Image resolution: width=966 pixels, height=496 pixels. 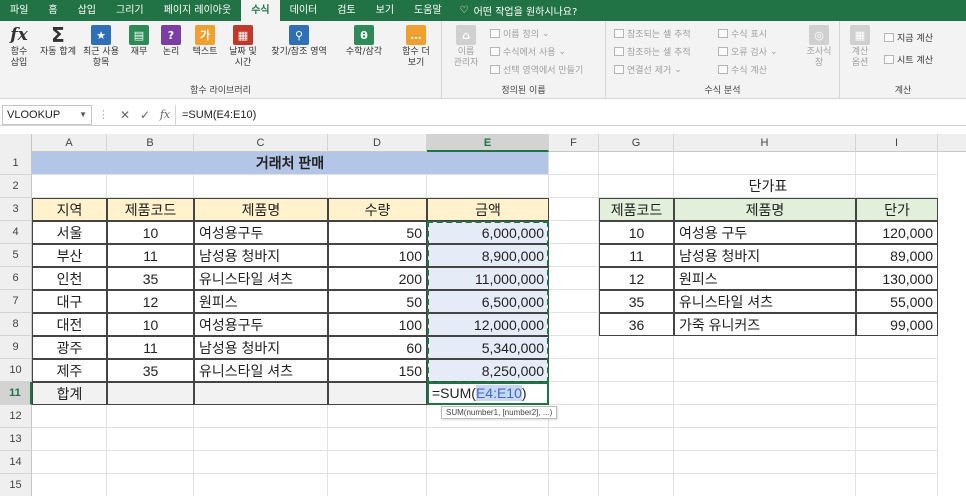 I want to click on trace-precedents-button: 참조되는 셀 추적, so click(x=652, y=33).